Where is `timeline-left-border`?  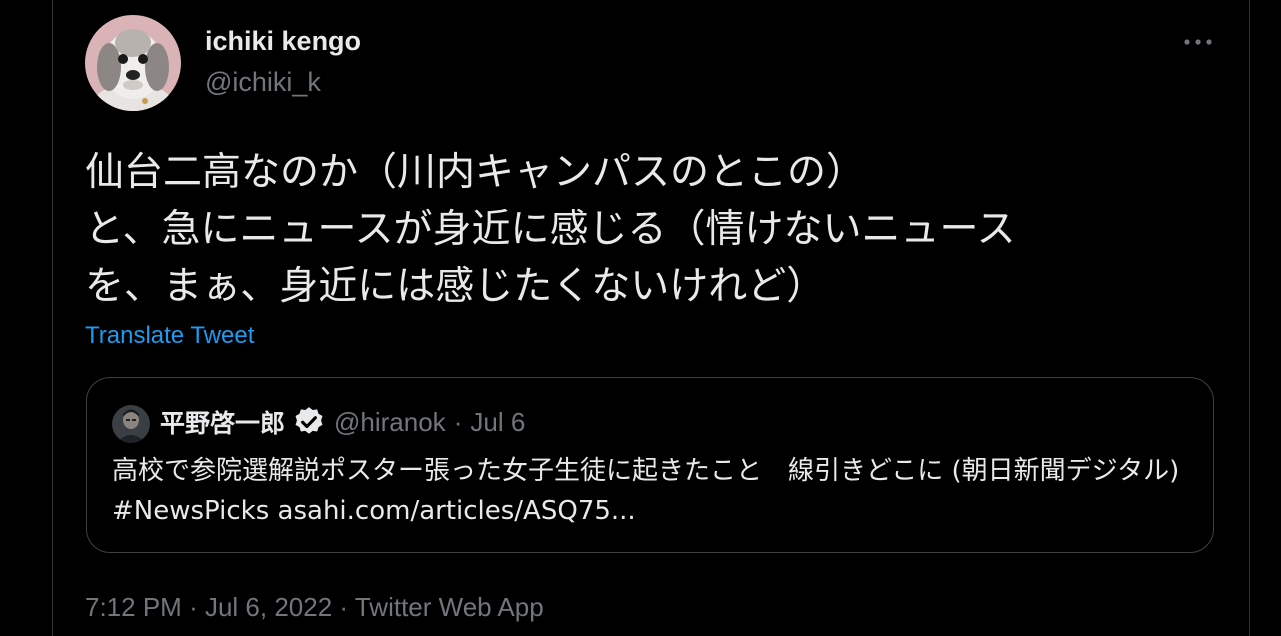
timeline-left-border is located at coordinates (52, 318).